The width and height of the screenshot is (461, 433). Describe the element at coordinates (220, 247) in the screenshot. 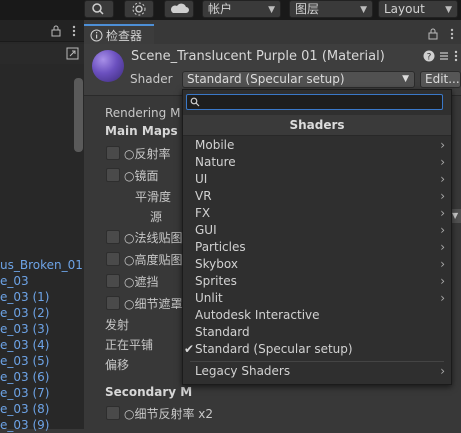

I see `menu-item-label: Particles` at that location.